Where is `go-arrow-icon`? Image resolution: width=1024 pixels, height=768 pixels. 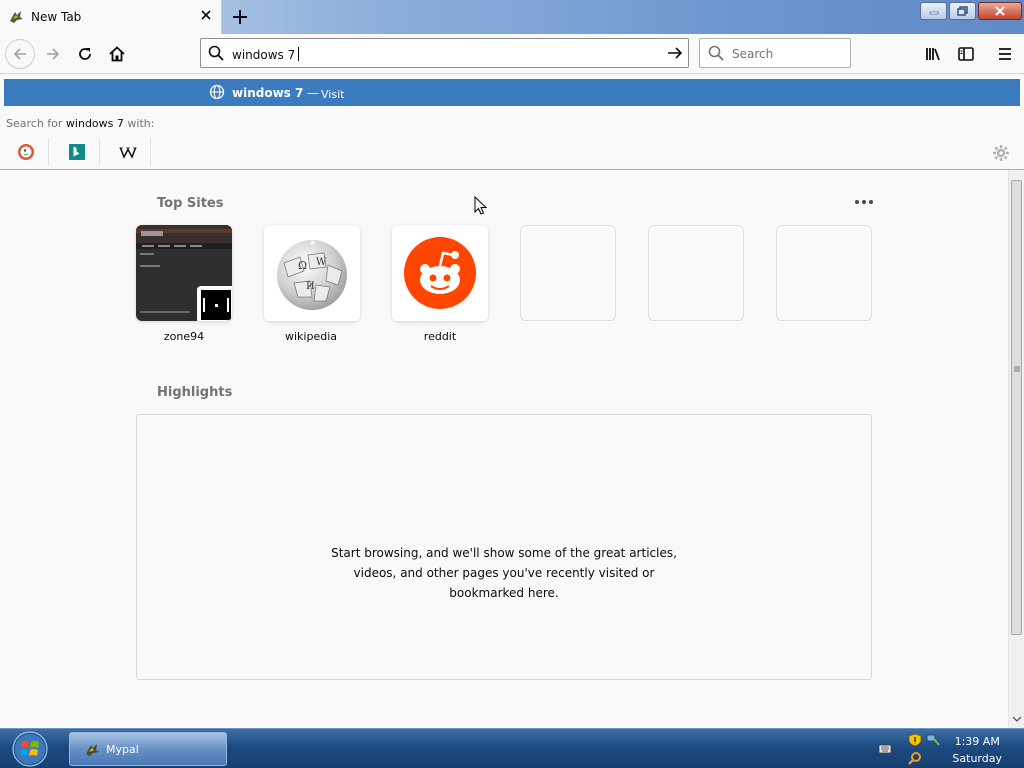 go-arrow-icon is located at coordinates (675, 53).